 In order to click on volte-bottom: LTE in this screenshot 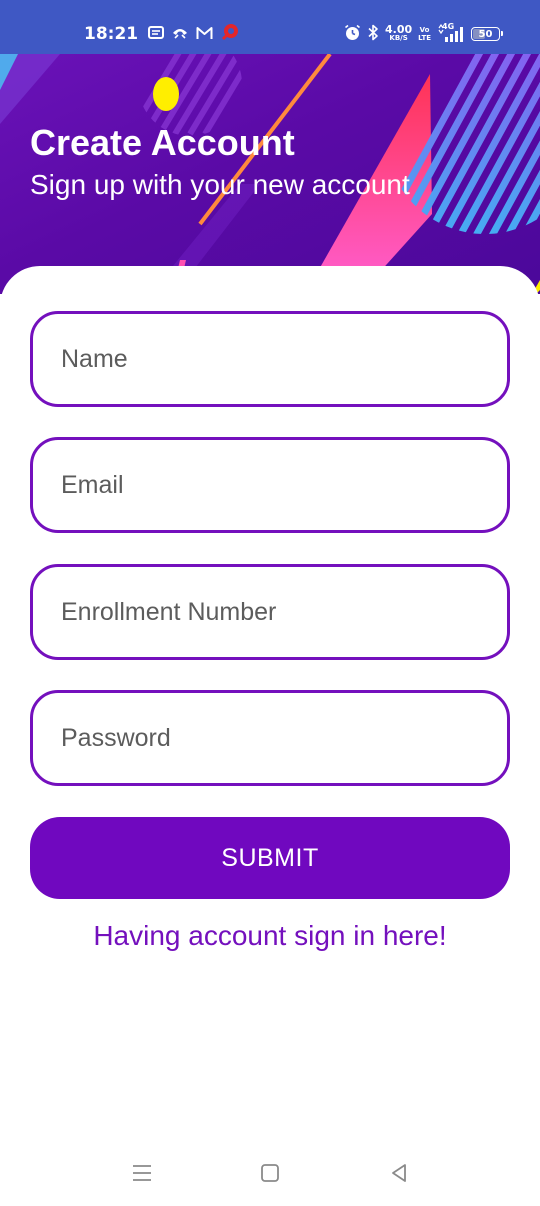, I will do `click(424, 38)`.